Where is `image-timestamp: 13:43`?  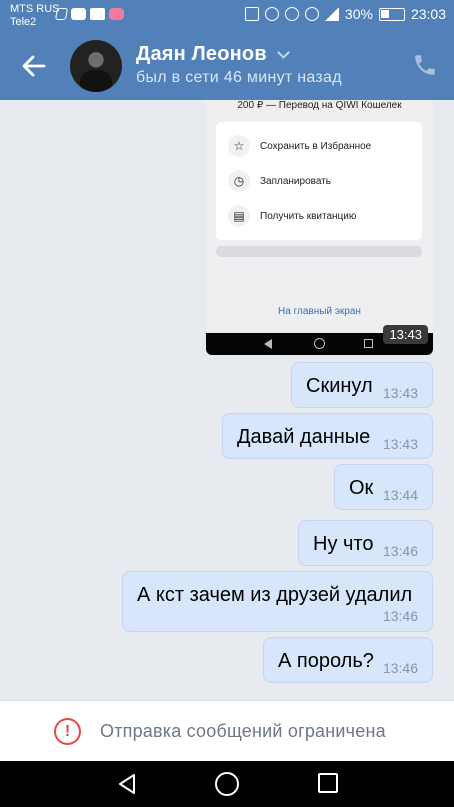
image-timestamp: 13:43 is located at coordinates (405, 334).